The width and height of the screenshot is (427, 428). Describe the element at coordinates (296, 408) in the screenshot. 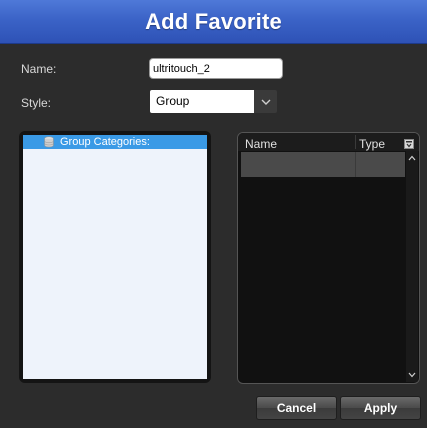

I see `cancel-button: Cancel` at that location.